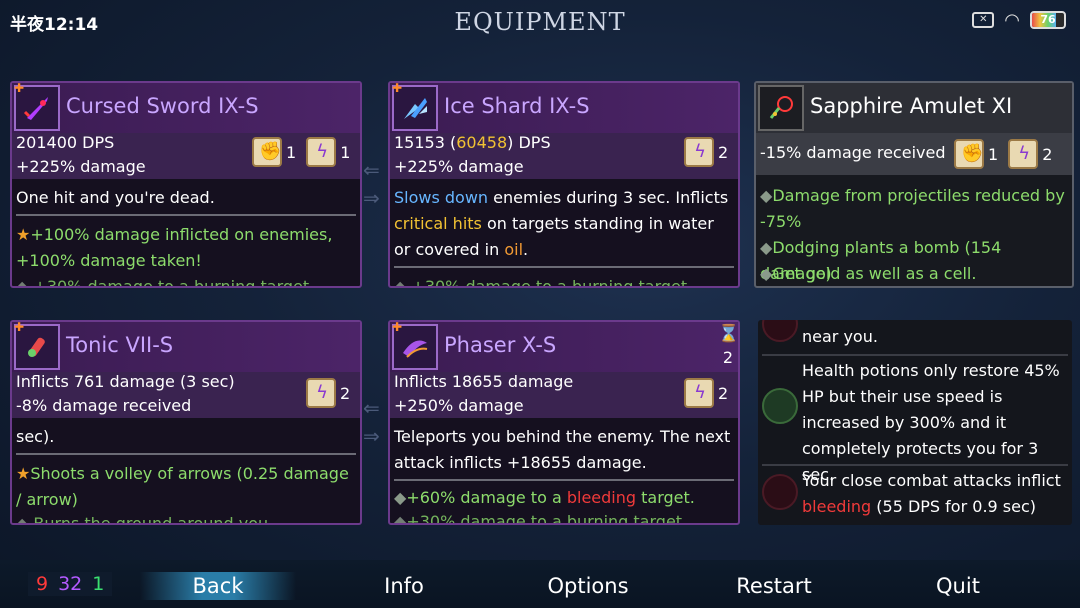 This screenshot has width=1080, height=608. I want to click on affix-2: ◆+30% damage to a burning target, so click(564, 517).